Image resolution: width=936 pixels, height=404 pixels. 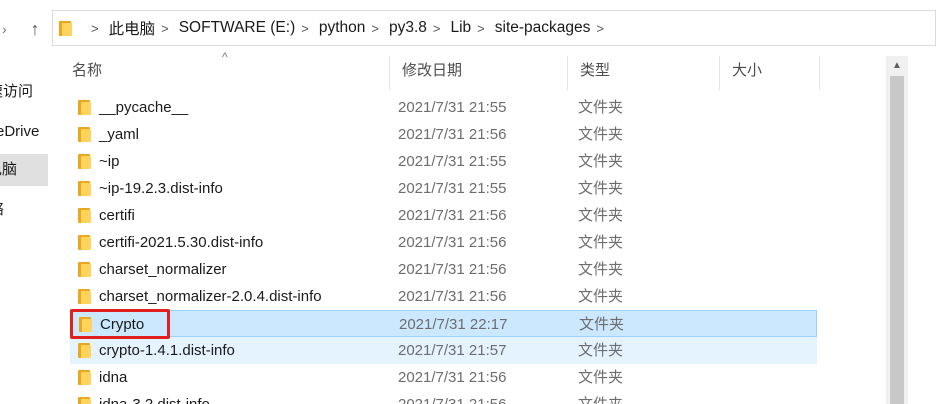 I want to click on file-modified-date: 2021/7/31 21:57, so click(x=452, y=350).